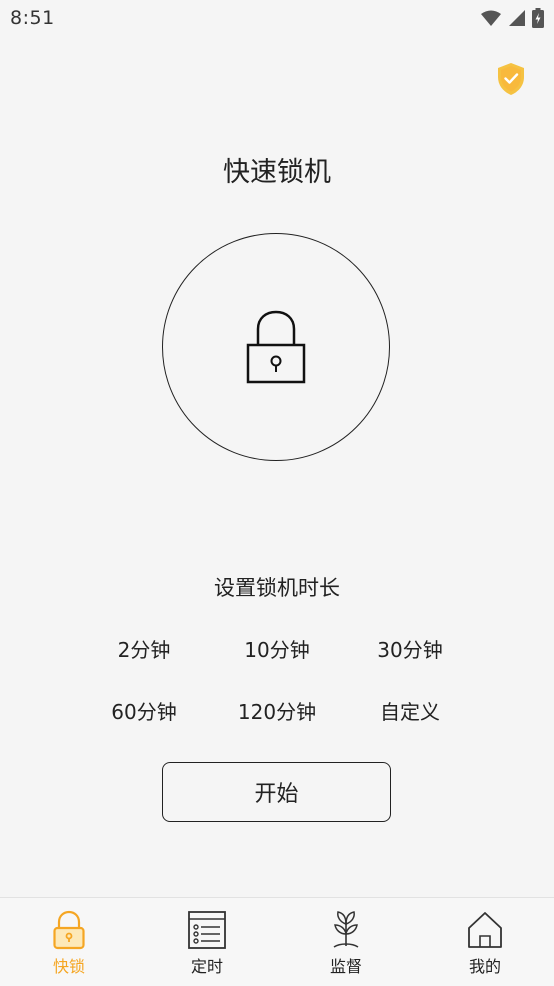 Image resolution: width=554 pixels, height=986 pixels. Describe the element at coordinates (144, 710) in the screenshot. I see `duration-option-60min: 60分钟` at that location.